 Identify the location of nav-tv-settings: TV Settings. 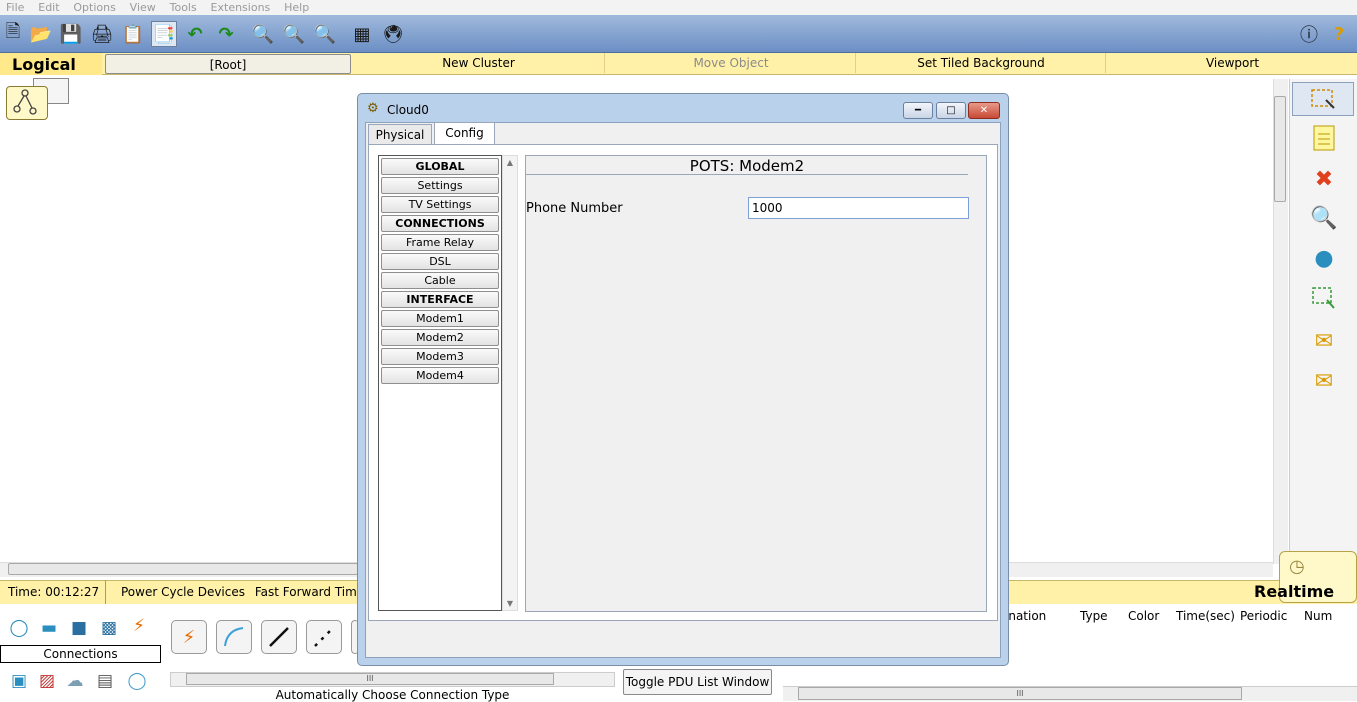
(440, 204).